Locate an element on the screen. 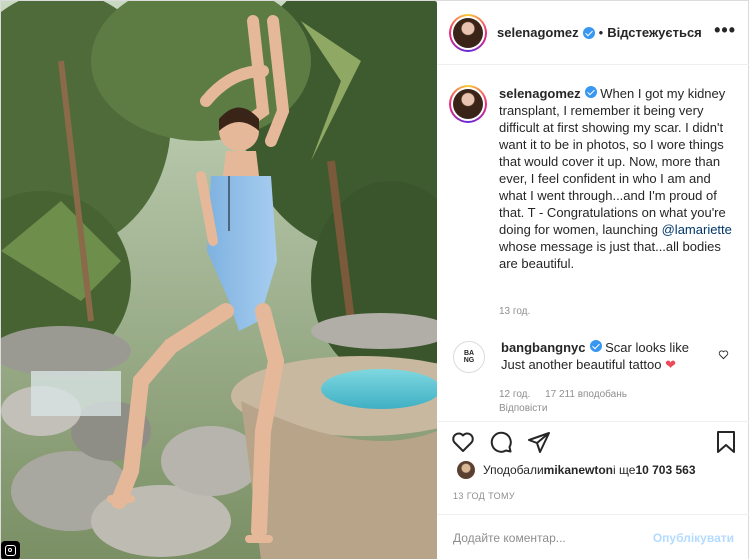 The width and height of the screenshot is (749, 559). likes-middle: і ще is located at coordinates (624, 470).